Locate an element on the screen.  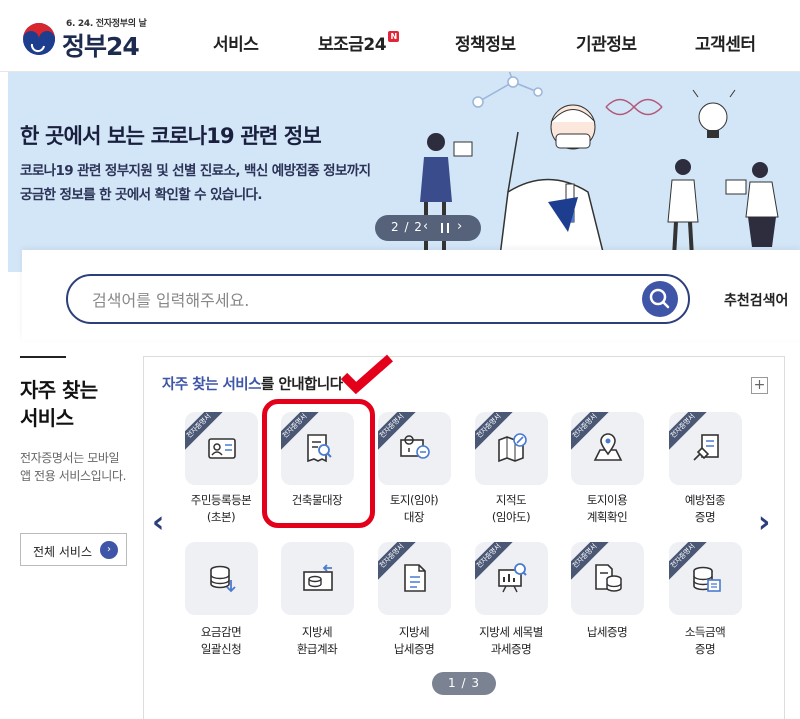
more-plus-button: + is located at coordinates (759, 385).